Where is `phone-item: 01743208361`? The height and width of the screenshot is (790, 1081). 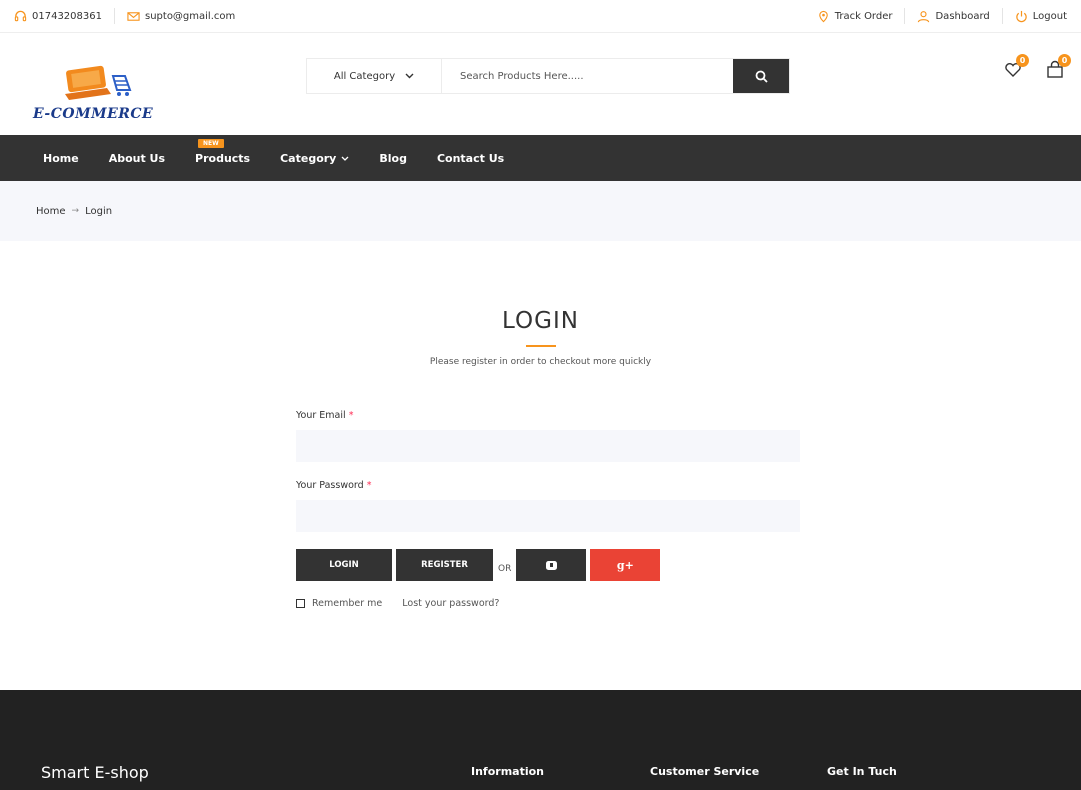 phone-item: 01743208361 is located at coordinates (58, 16).